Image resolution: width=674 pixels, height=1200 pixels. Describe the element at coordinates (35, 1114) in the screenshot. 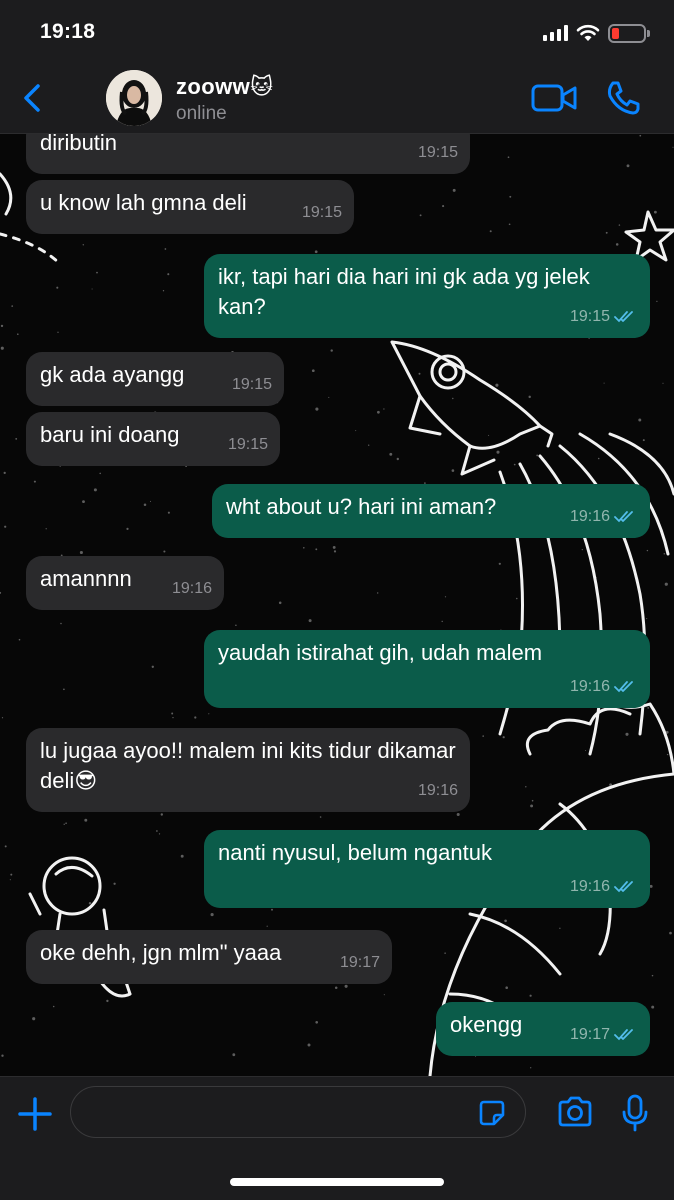

I see `plus-icon` at that location.